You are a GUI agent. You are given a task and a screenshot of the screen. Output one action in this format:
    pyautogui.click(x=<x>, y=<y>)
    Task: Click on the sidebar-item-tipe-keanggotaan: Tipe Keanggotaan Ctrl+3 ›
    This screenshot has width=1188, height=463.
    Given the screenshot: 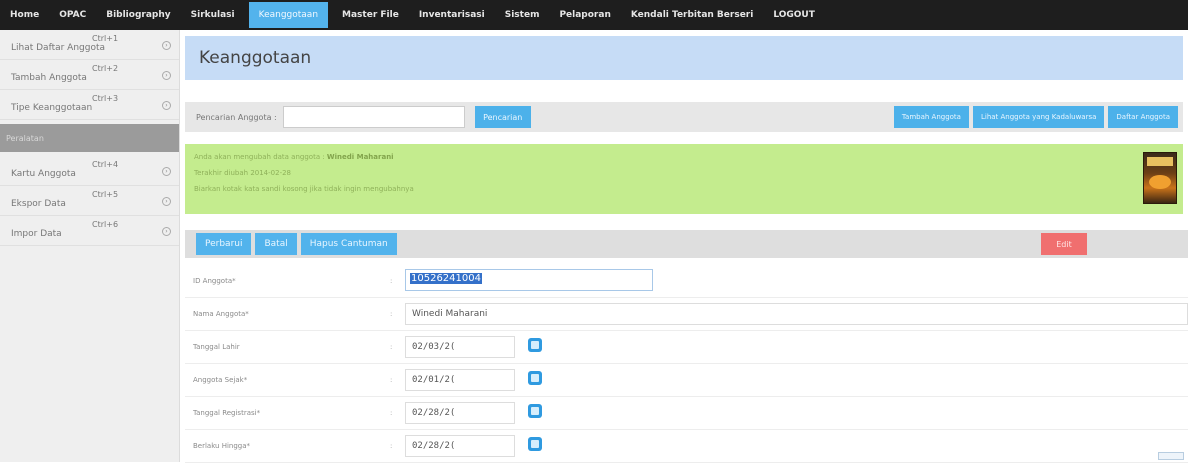 What is the action you would take?
    pyautogui.click(x=89, y=105)
    